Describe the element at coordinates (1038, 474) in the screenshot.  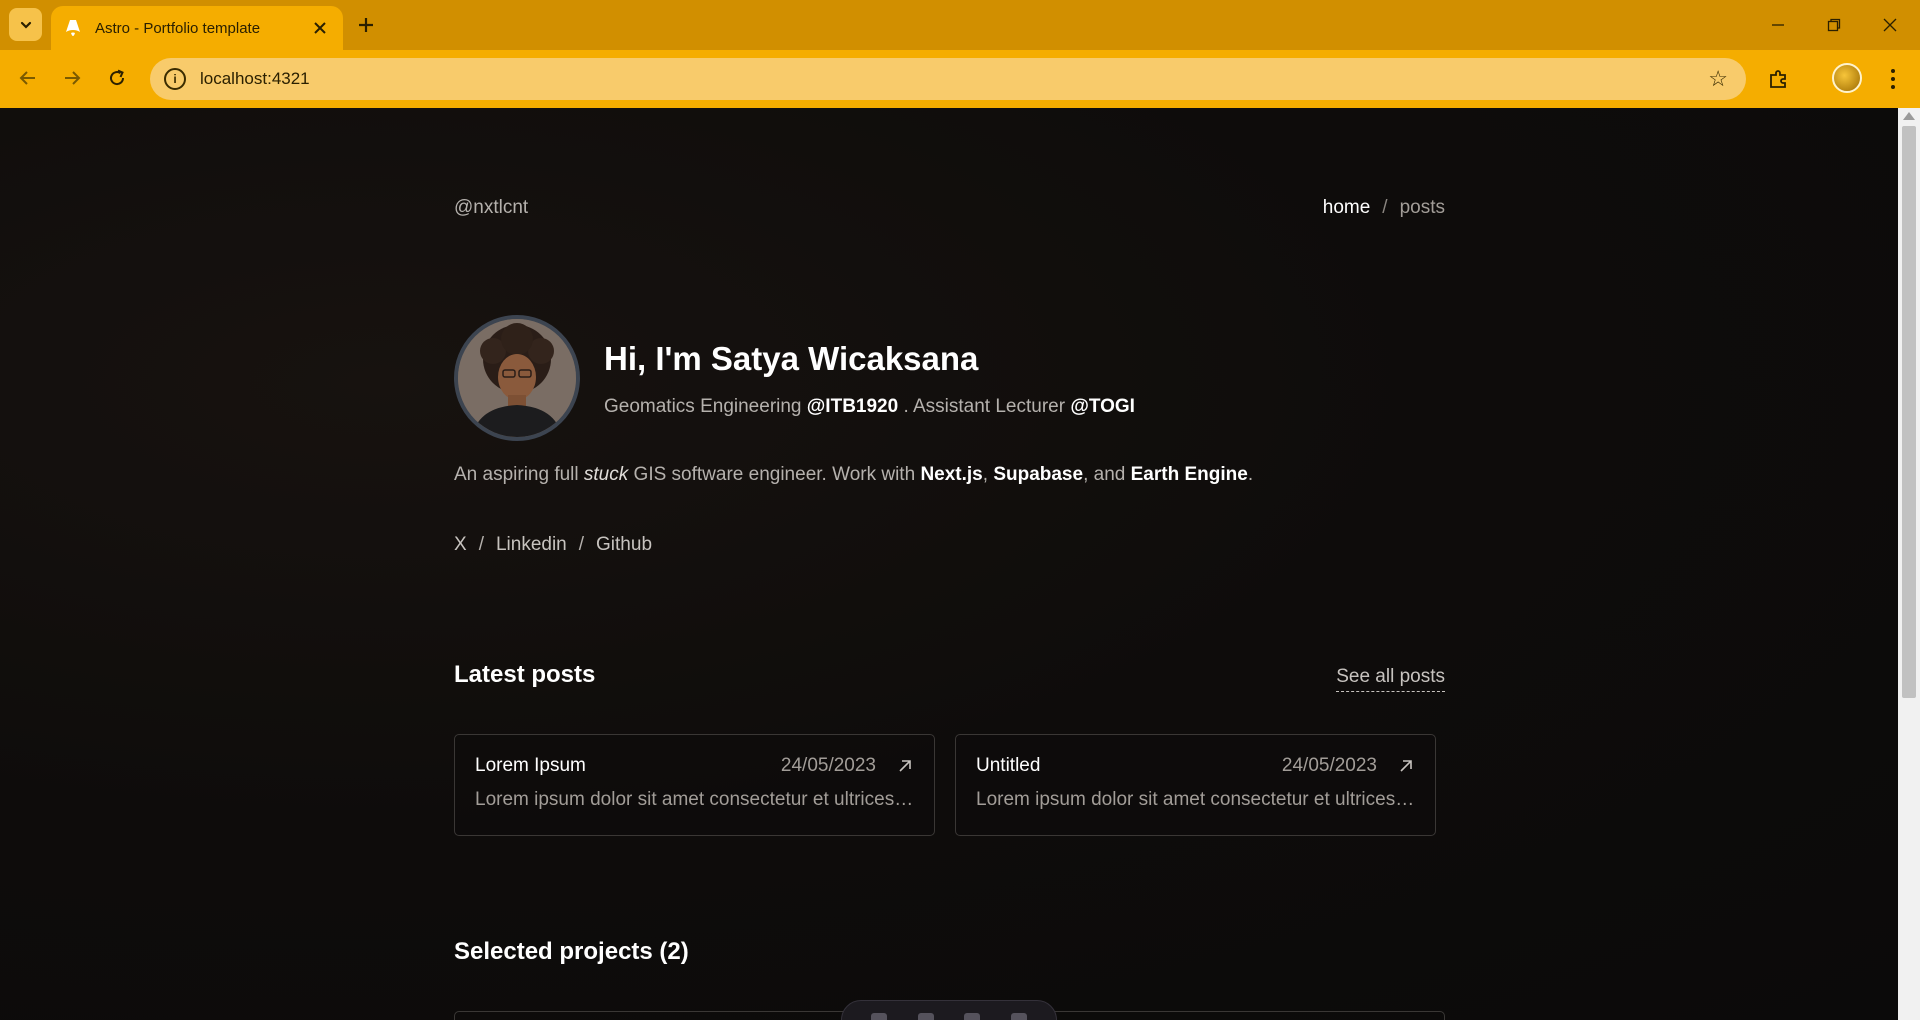
I see `tech-supabase: Supabase` at that location.